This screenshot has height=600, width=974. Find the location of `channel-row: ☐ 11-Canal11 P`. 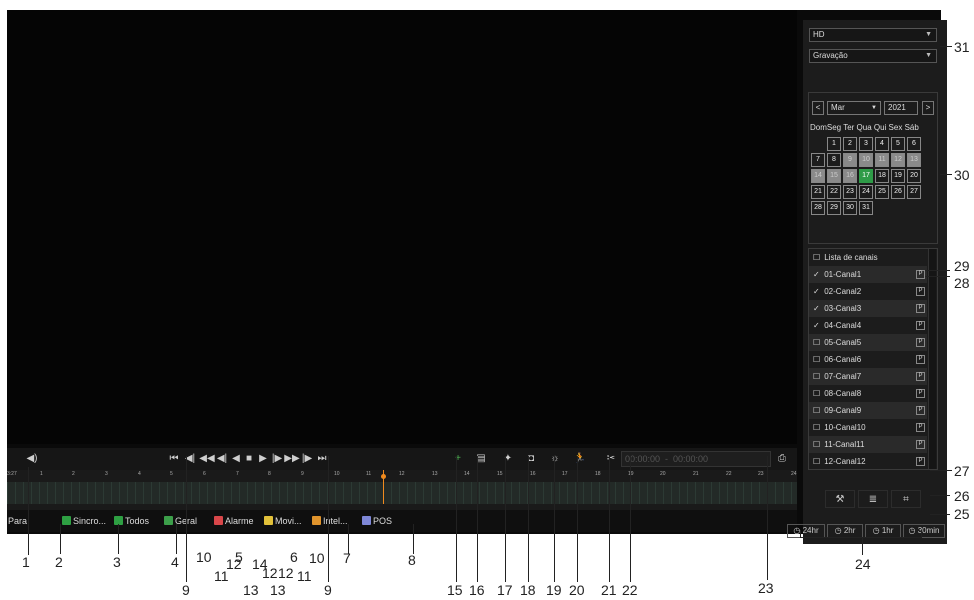

channel-row: ☐ 11-Canal11 P is located at coordinates (868, 444).